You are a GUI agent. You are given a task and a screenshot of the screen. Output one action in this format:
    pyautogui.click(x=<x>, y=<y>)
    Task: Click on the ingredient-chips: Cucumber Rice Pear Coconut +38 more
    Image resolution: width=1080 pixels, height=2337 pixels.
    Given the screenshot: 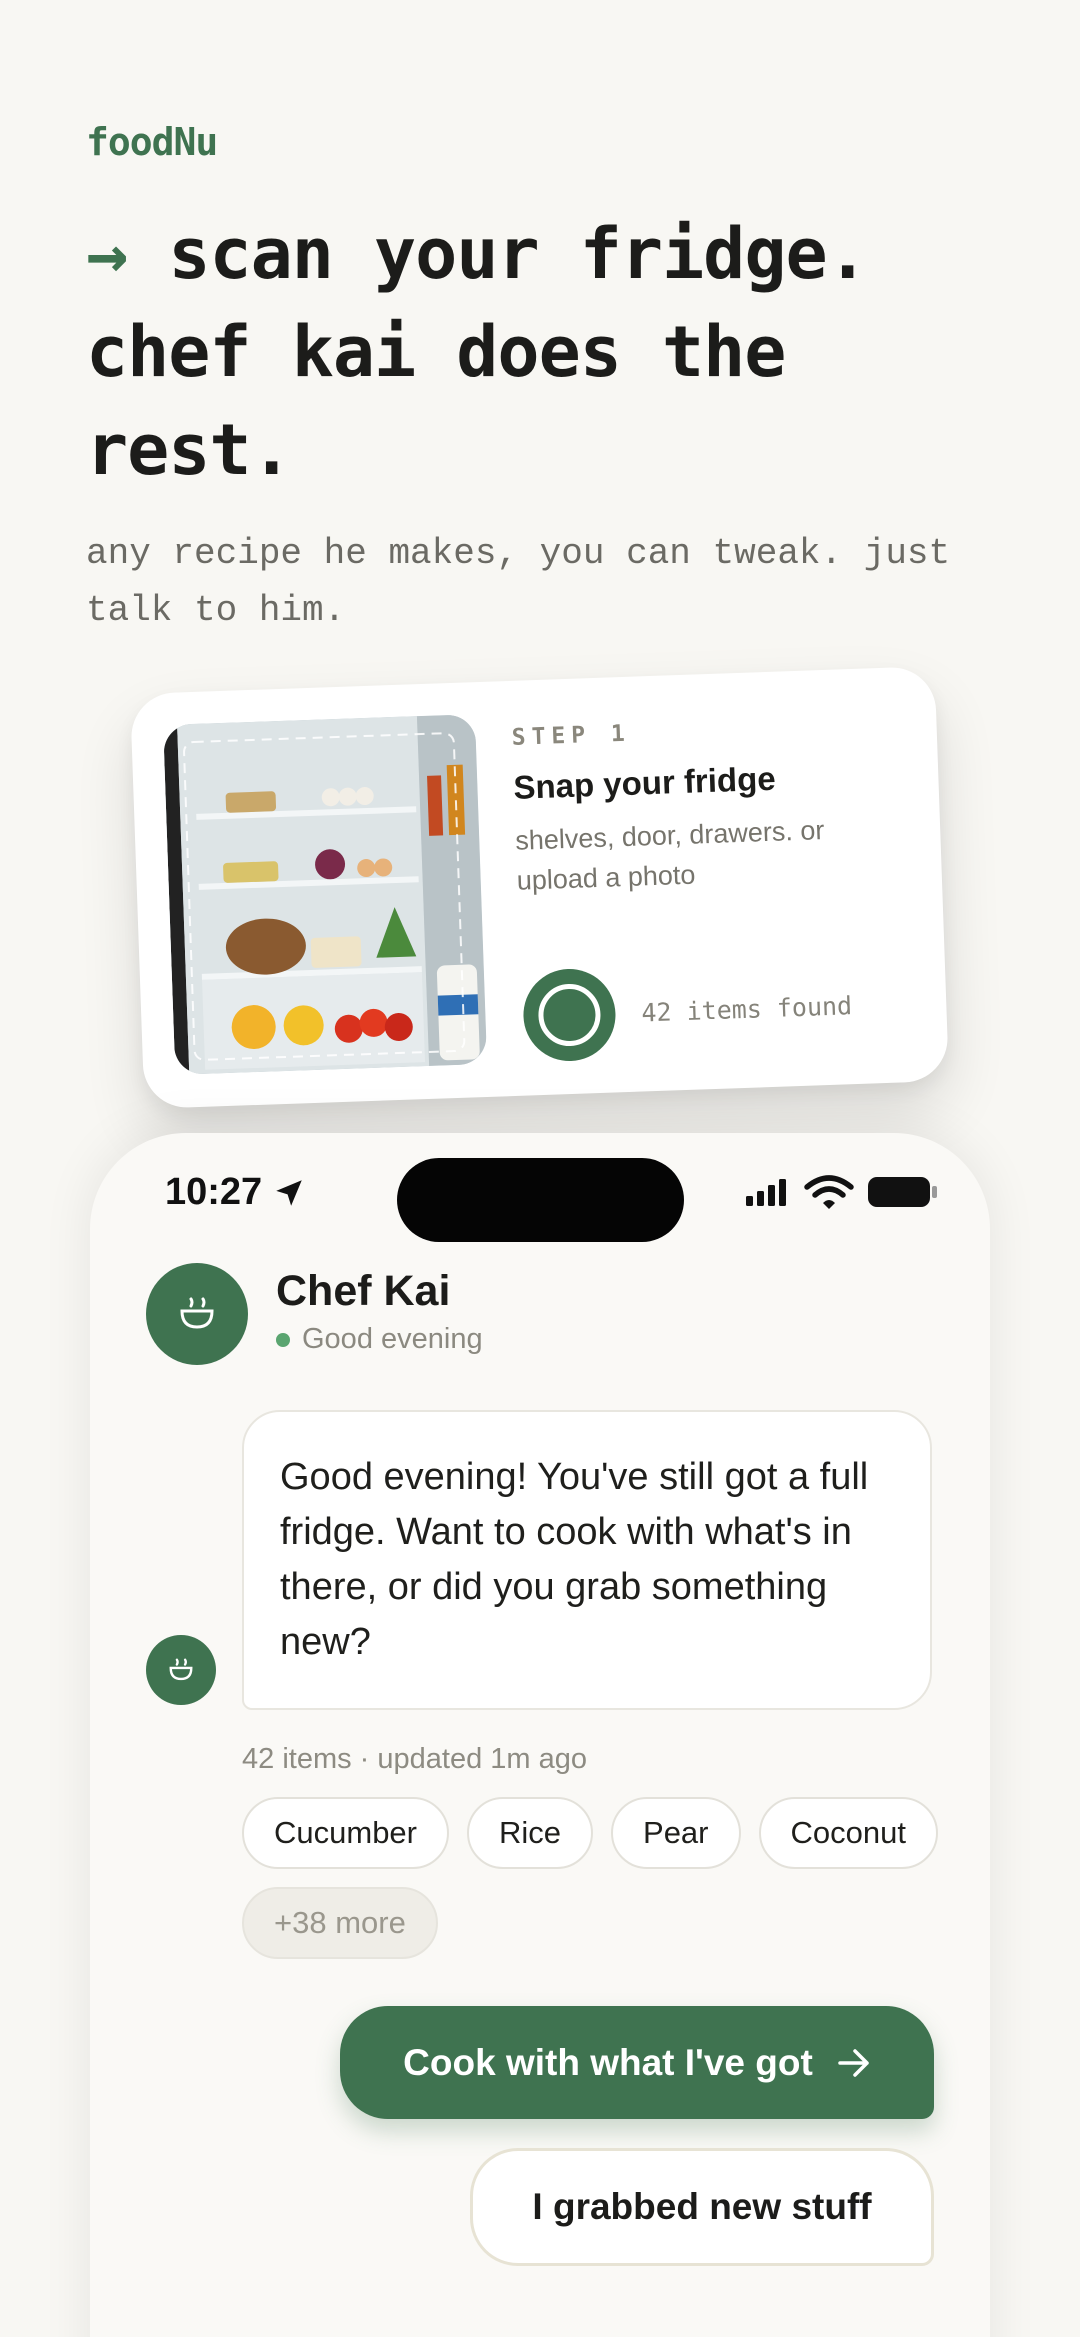 What is the action you would take?
    pyautogui.click(x=592, y=1878)
    